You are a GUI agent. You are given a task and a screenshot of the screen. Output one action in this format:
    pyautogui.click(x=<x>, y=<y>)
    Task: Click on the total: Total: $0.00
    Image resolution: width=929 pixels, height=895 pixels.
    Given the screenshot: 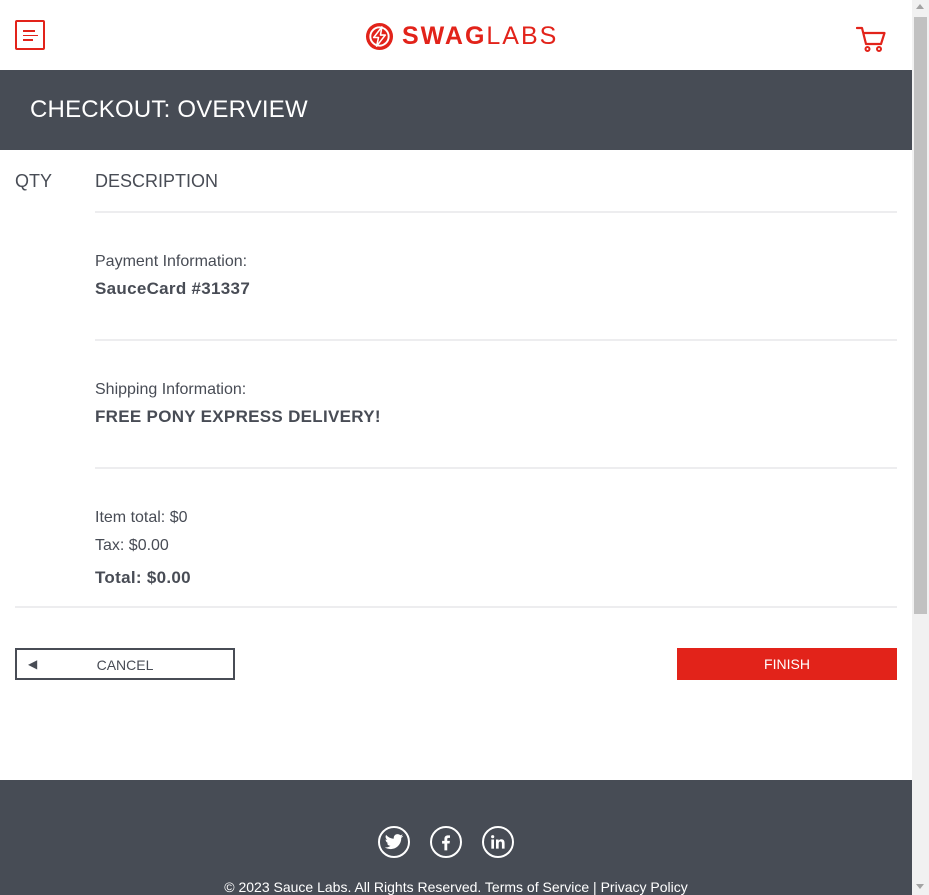 What is the action you would take?
    pyautogui.click(x=143, y=577)
    